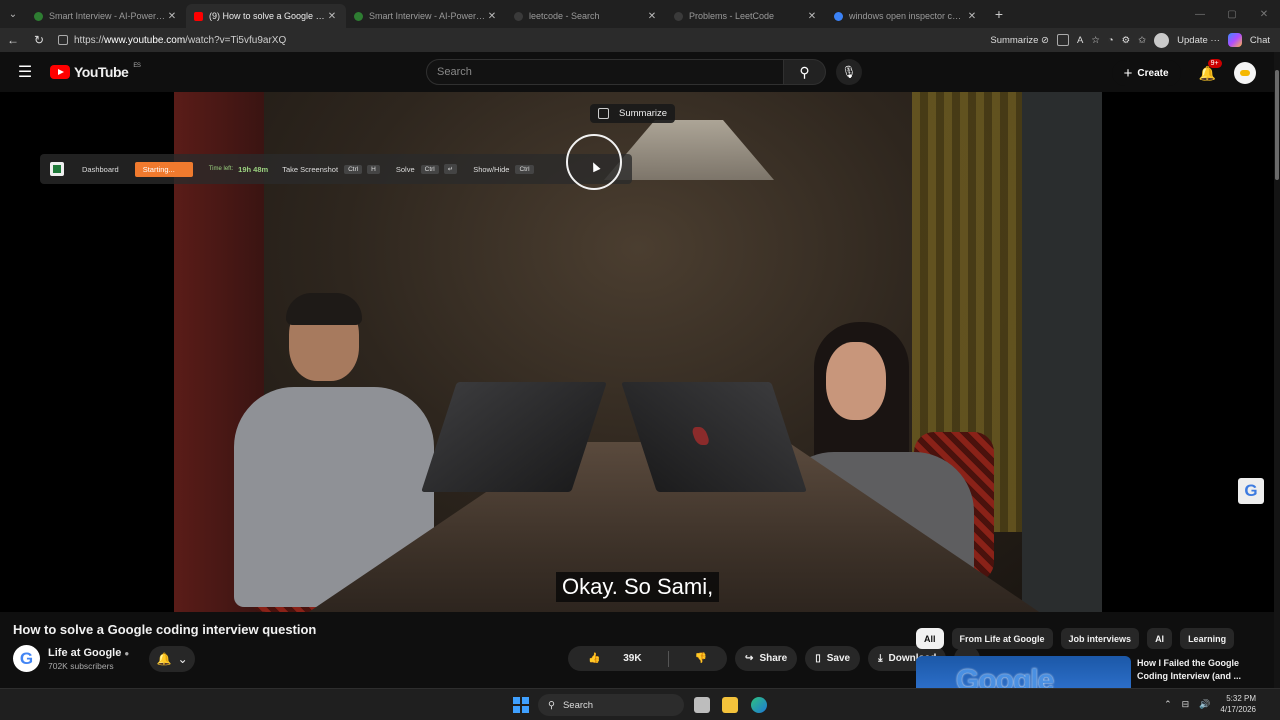  What do you see at coordinates (137, 66) in the screenshot?
I see `country-code: ES` at bounding box center [137, 66].